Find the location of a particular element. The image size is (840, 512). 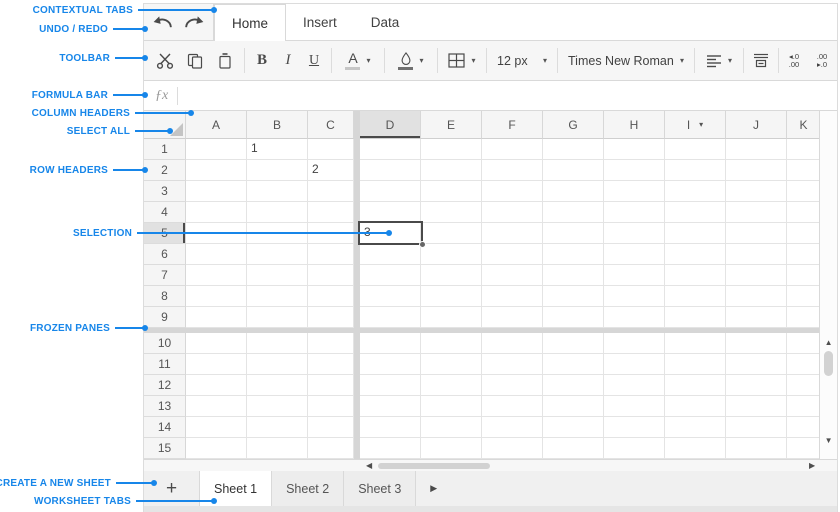

tab-home: Home is located at coordinates (250, 22).